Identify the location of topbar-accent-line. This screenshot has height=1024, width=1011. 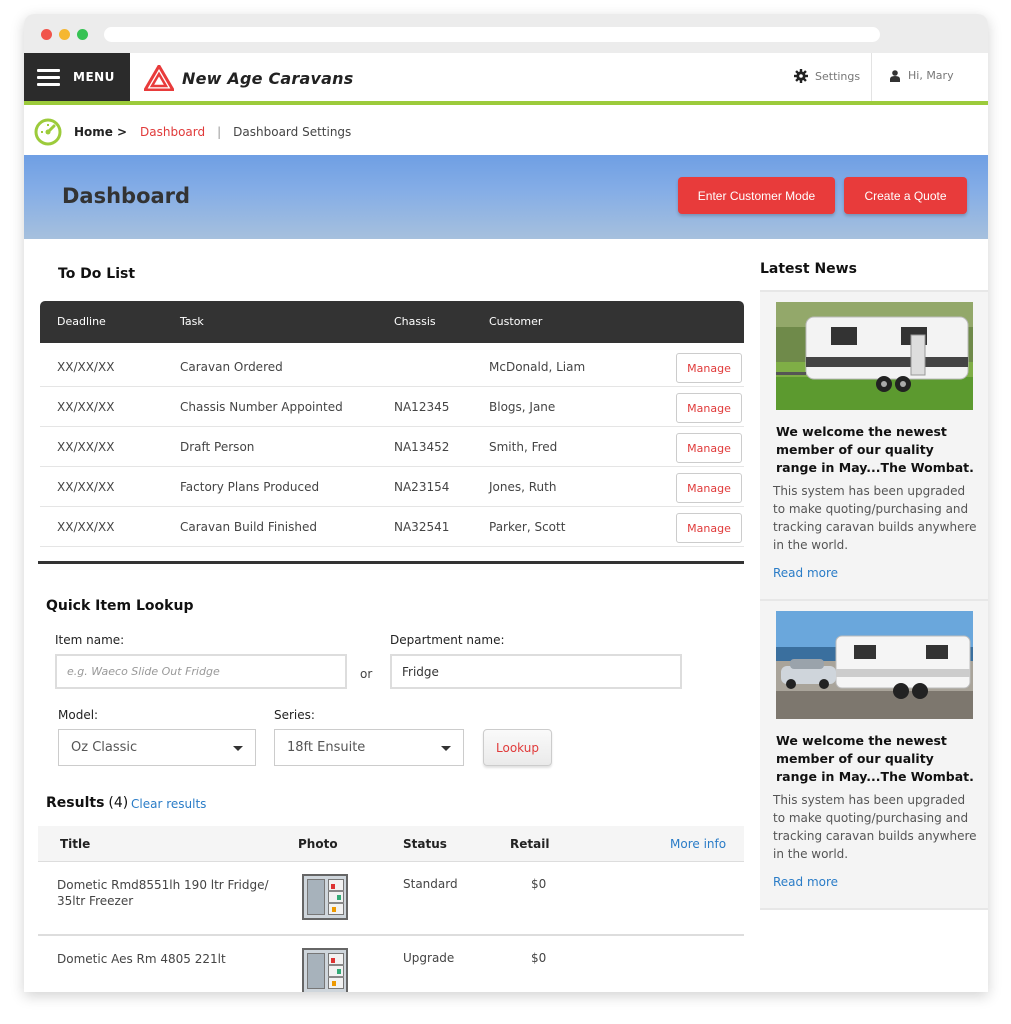
(506, 103).